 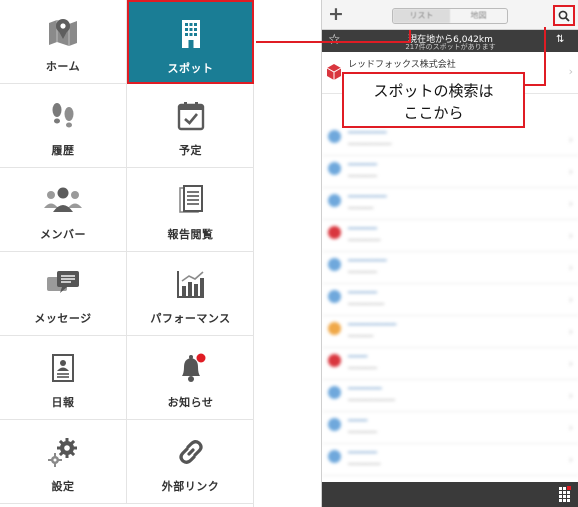 I want to click on menu-tile-settings: 設定, so click(x=63, y=462).